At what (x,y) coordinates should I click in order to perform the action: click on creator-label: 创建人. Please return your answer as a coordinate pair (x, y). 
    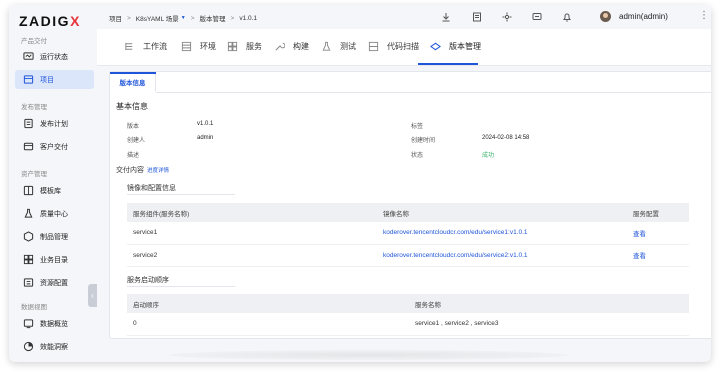
    Looking at the image, I should click on (136, 141).